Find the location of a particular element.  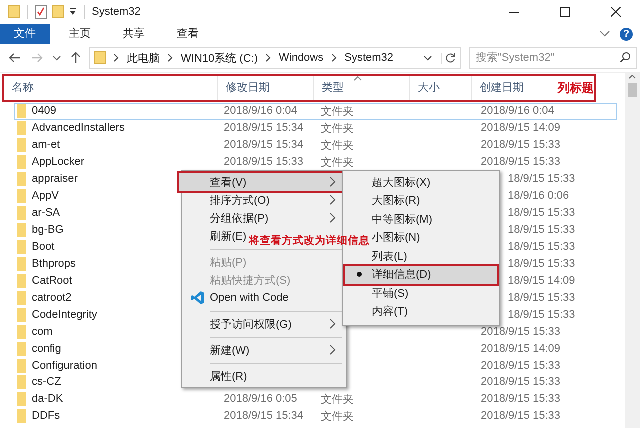

menu-item: 大图标(R) is located at coordinates (396, 201).